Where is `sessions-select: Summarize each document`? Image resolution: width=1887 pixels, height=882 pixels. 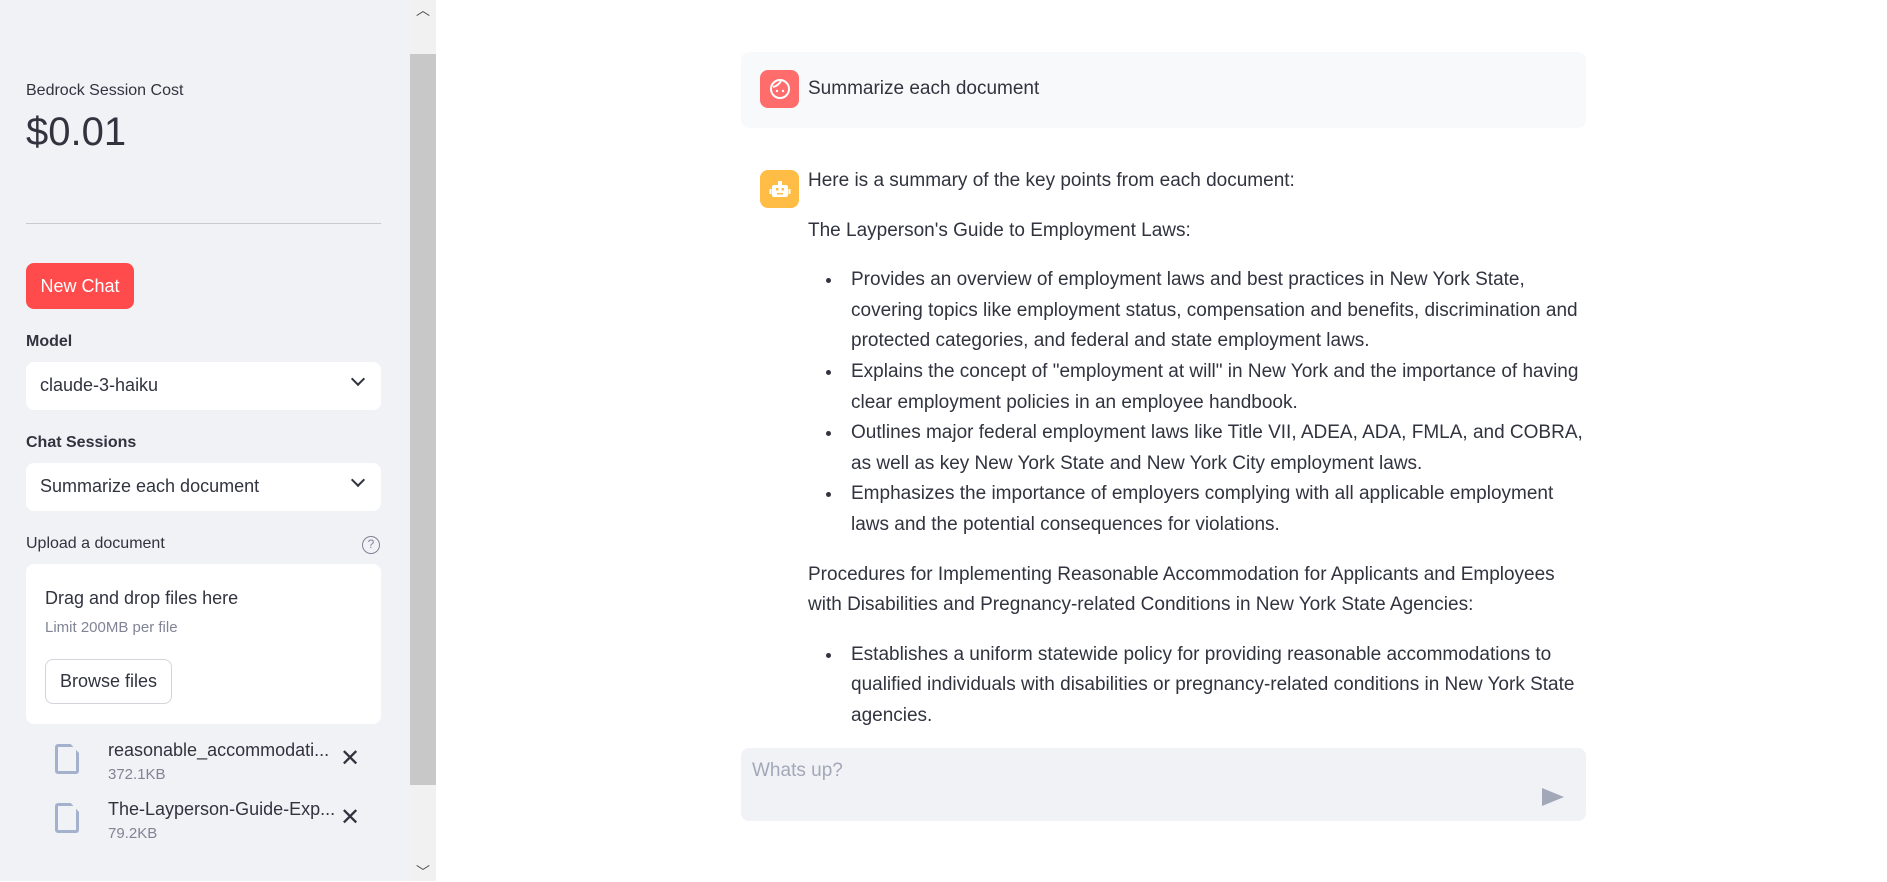
sessions-select: Summarize each document is located at coordinates (203, 487).